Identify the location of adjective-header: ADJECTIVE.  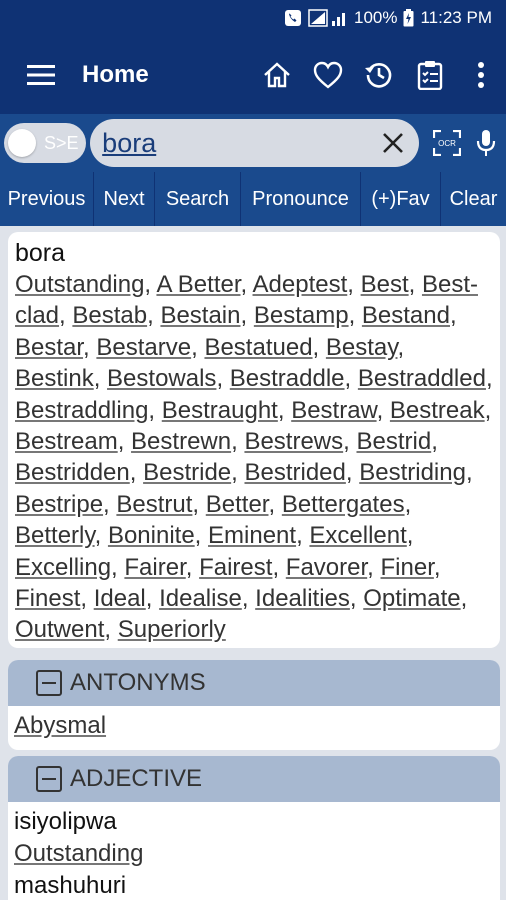
(254, 779).